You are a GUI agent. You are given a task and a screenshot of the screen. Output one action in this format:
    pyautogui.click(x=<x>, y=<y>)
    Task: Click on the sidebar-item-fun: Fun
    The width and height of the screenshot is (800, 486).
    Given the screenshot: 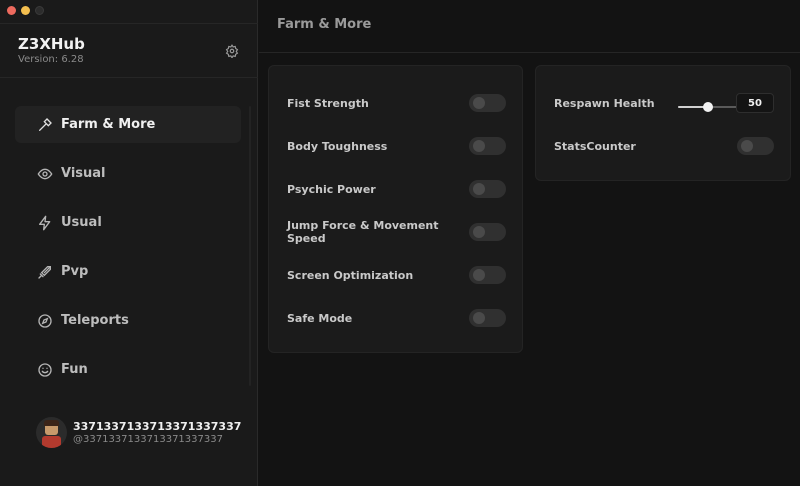 What is the action you would take?
    pyautogui.click(x=128, y=369)
    